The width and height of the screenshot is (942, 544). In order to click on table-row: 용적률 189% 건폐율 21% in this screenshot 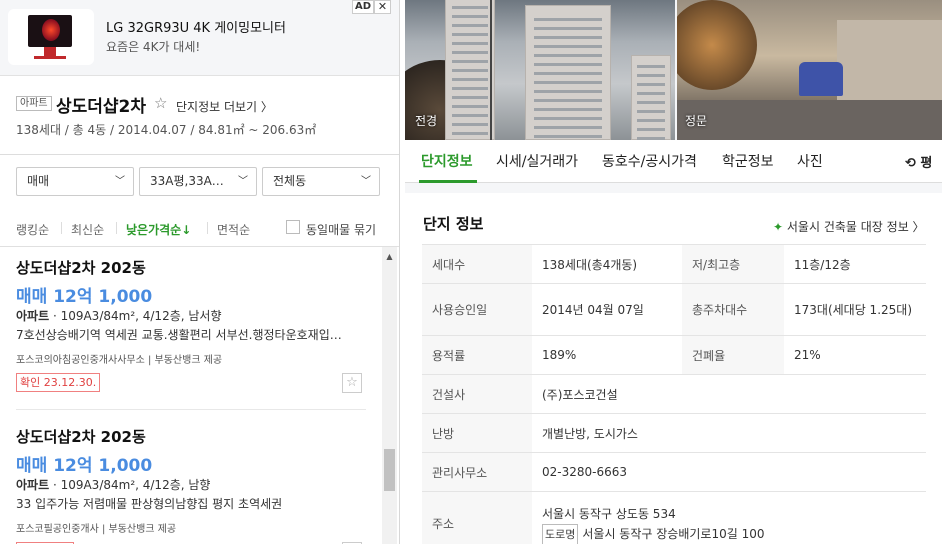, I will do `click(674, 355)`.